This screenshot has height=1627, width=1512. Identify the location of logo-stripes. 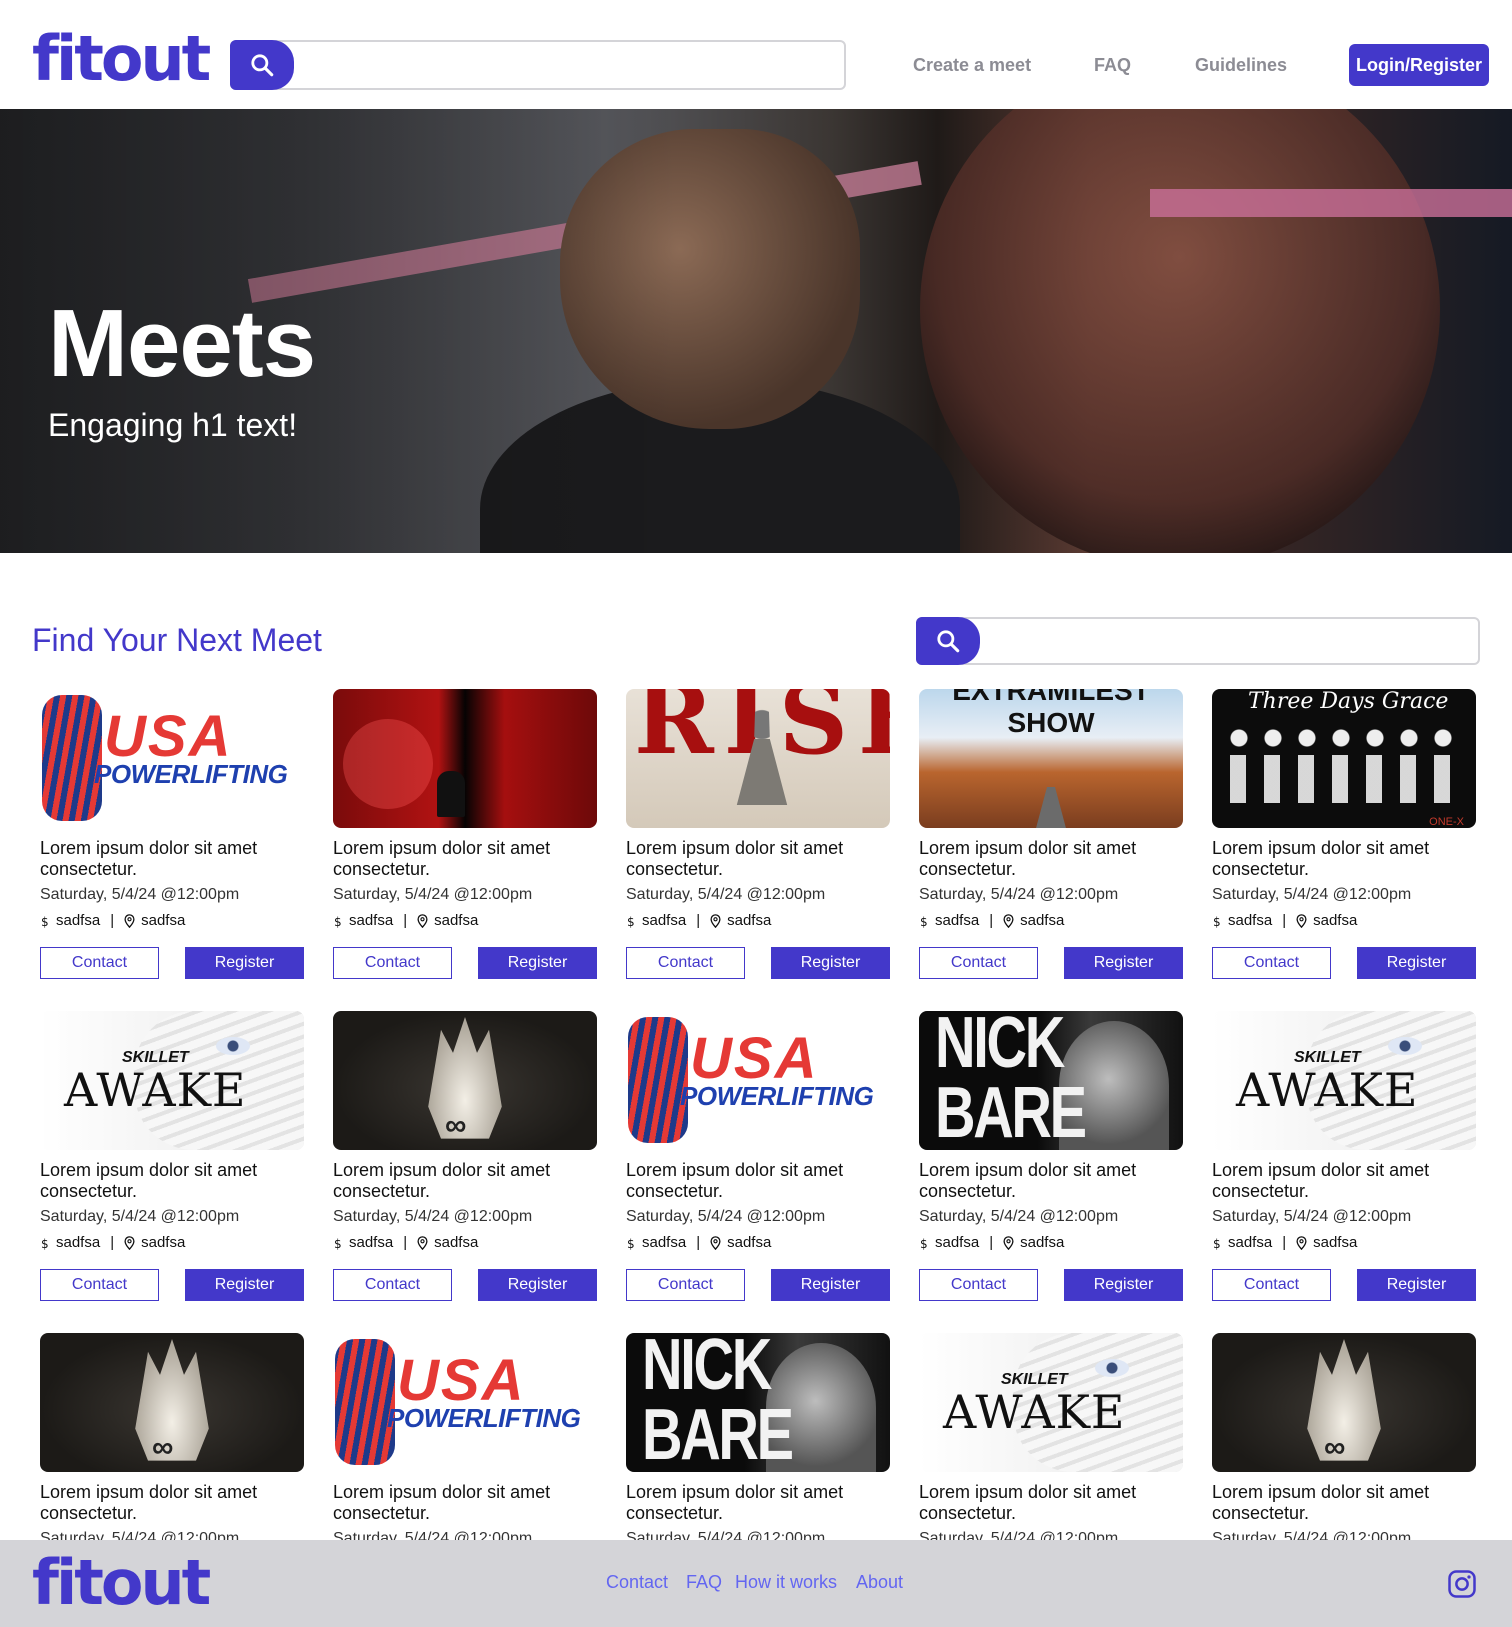
(72, 758).